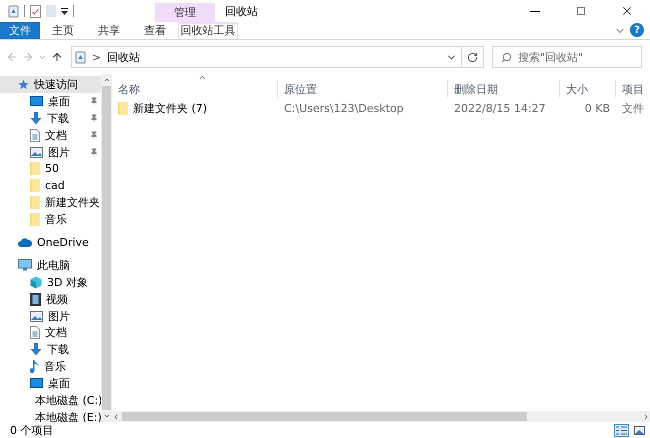  Describe the element at coordinates (124, 57) in the screenshot. I see `address-path: 回收站` at that location.